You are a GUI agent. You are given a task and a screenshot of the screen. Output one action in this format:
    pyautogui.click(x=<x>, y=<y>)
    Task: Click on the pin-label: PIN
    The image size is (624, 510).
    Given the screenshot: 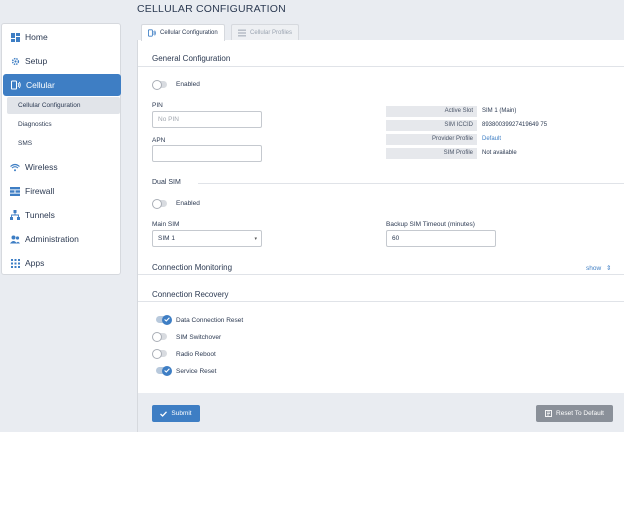 What is the action you would take?
    pyautogui.click(x=157, y=105)
    